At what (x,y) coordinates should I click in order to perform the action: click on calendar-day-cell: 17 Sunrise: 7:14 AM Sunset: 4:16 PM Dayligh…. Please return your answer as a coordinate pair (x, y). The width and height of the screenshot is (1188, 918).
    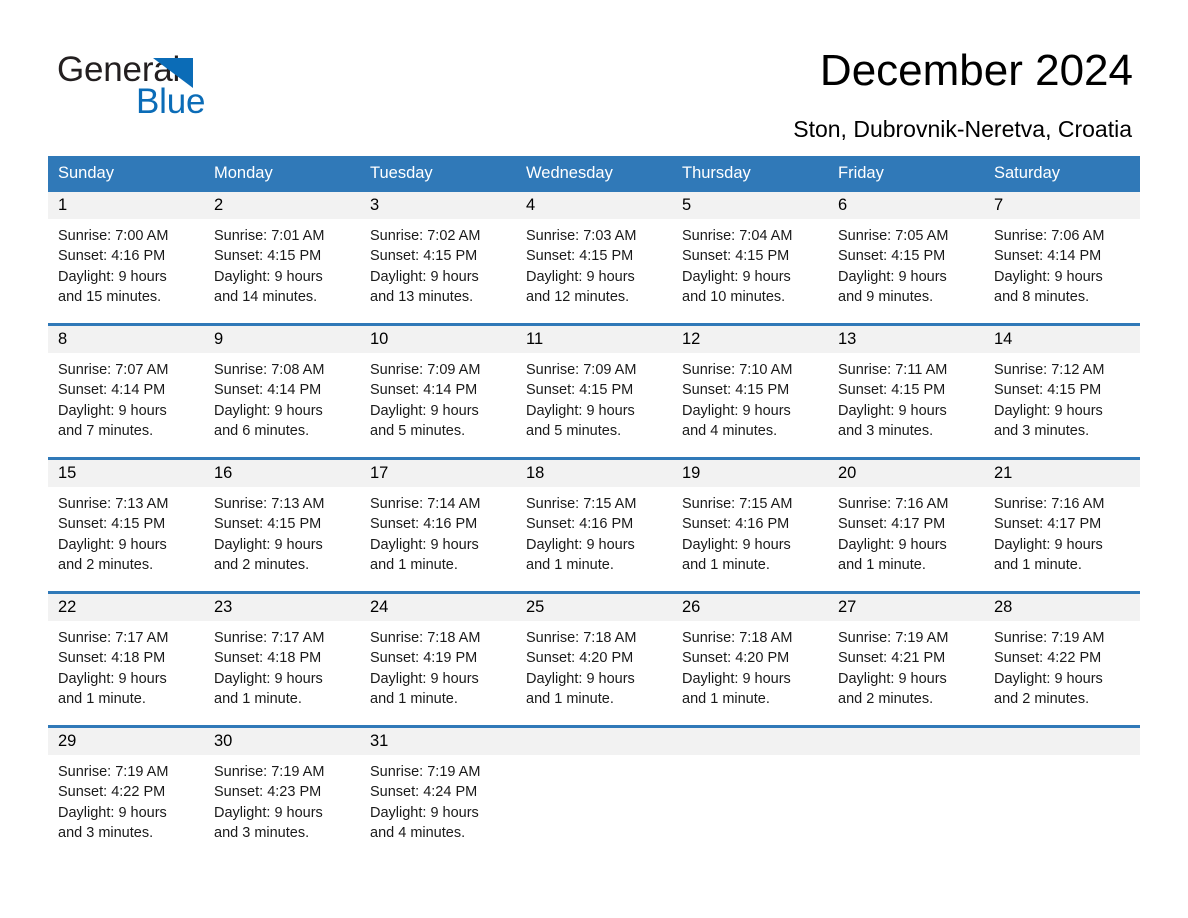
    Looking at the image, I should click on (438, 525).